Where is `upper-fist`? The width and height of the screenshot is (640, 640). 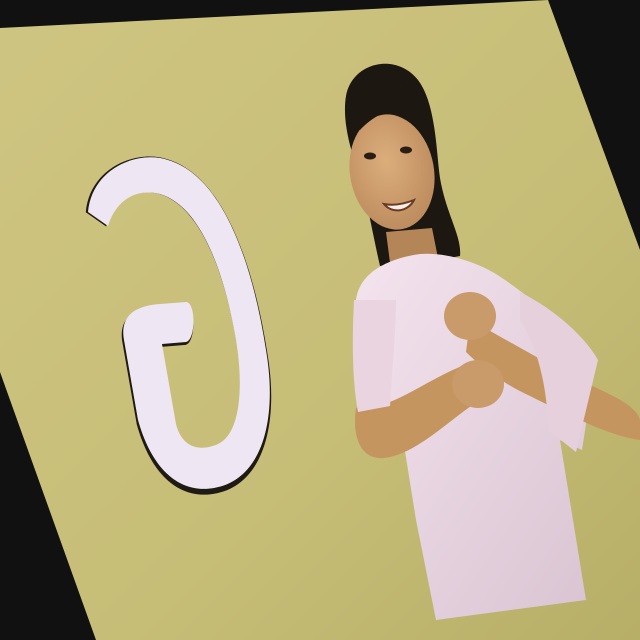 upper-fist is located at coordinates (470, 316).